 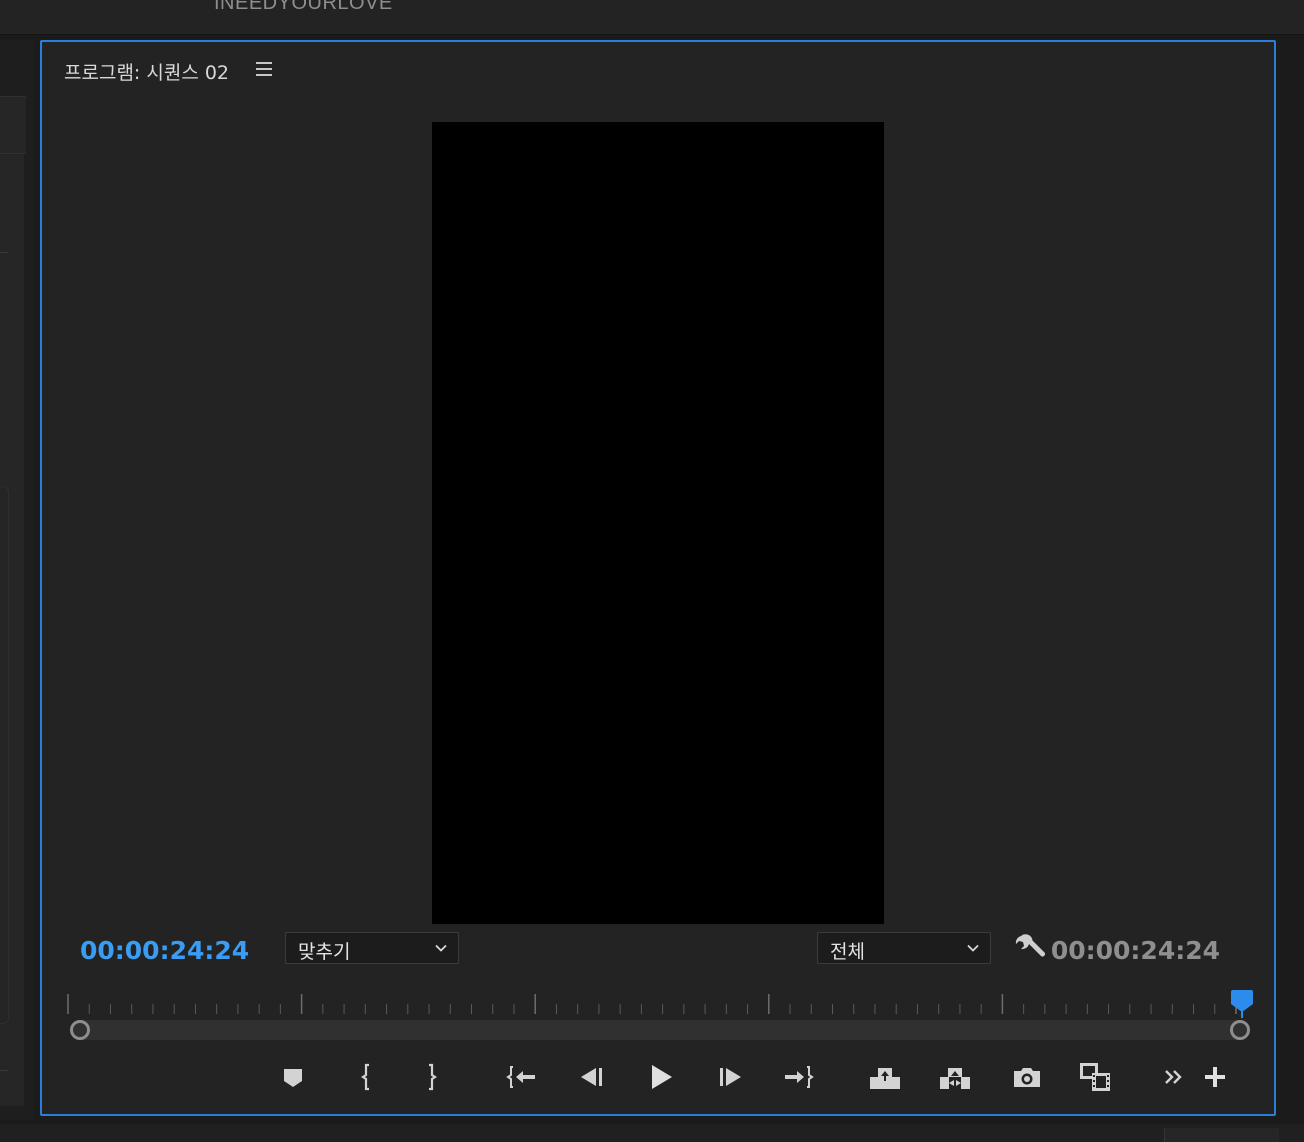 I want to click on step-back-button, so click(x=591, y=1077).